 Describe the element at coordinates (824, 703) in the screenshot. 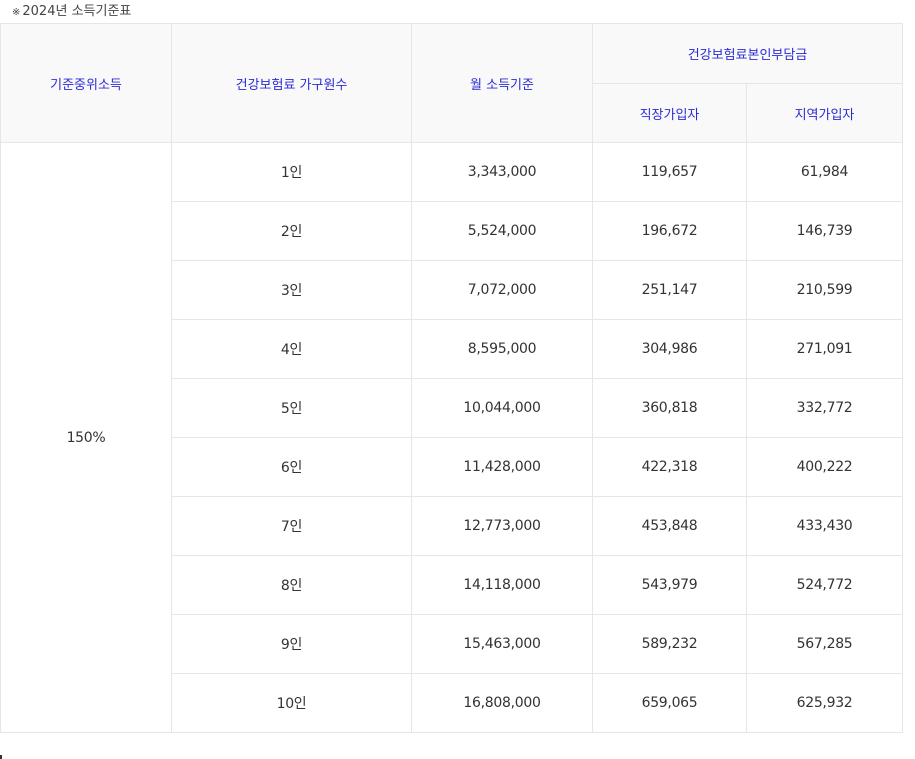

I see `regional-premium-cell: 625,932` at that location.